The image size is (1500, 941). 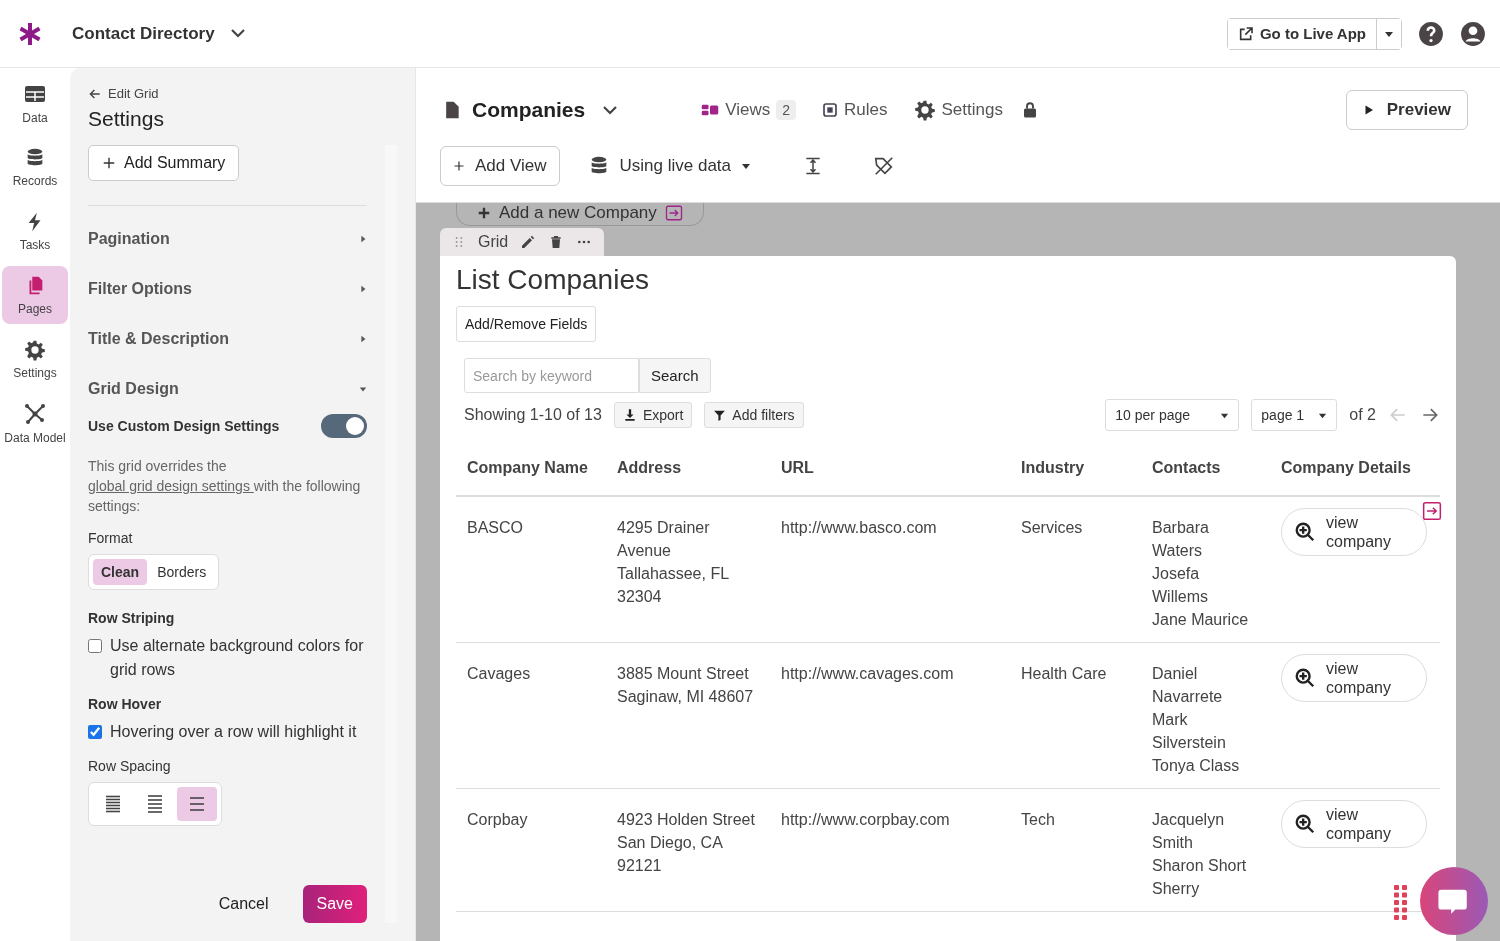 I want to click on search-button: Search, so click(x=675, y=375).